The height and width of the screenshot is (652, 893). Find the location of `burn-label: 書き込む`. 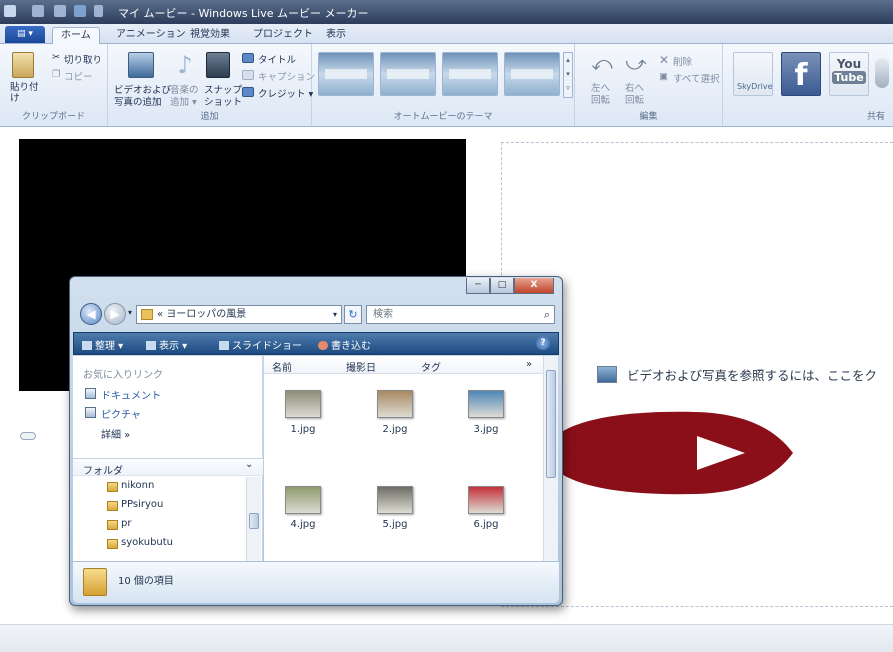

burn-label: 書き込む is located at coordinates (351, 346).